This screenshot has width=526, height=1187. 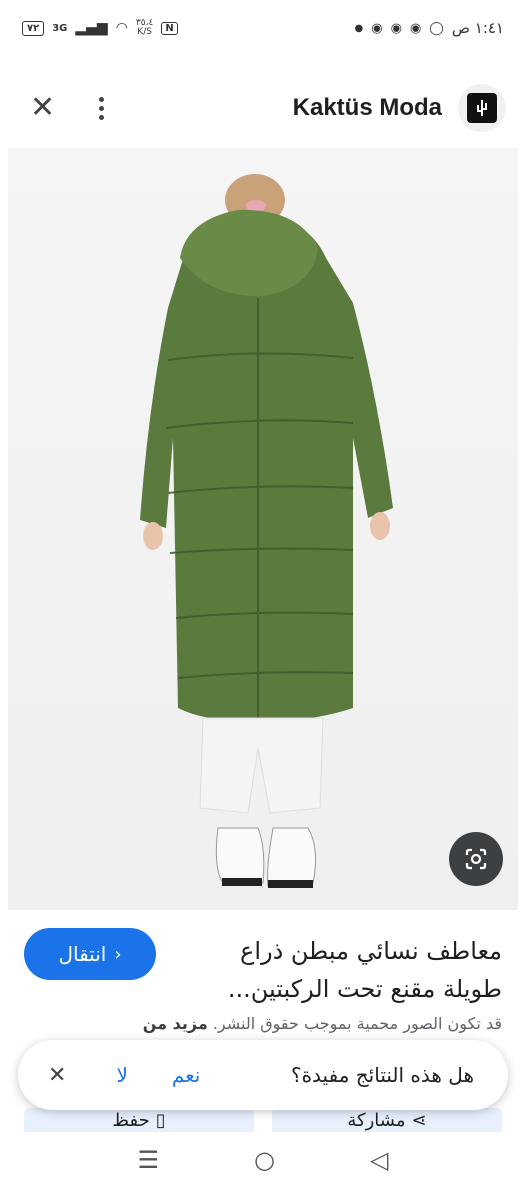 I want to click on feedback-prompt: ✕ لا نعم هل هذه النتائج مفيدة؟, so click(x=263, y=1075).